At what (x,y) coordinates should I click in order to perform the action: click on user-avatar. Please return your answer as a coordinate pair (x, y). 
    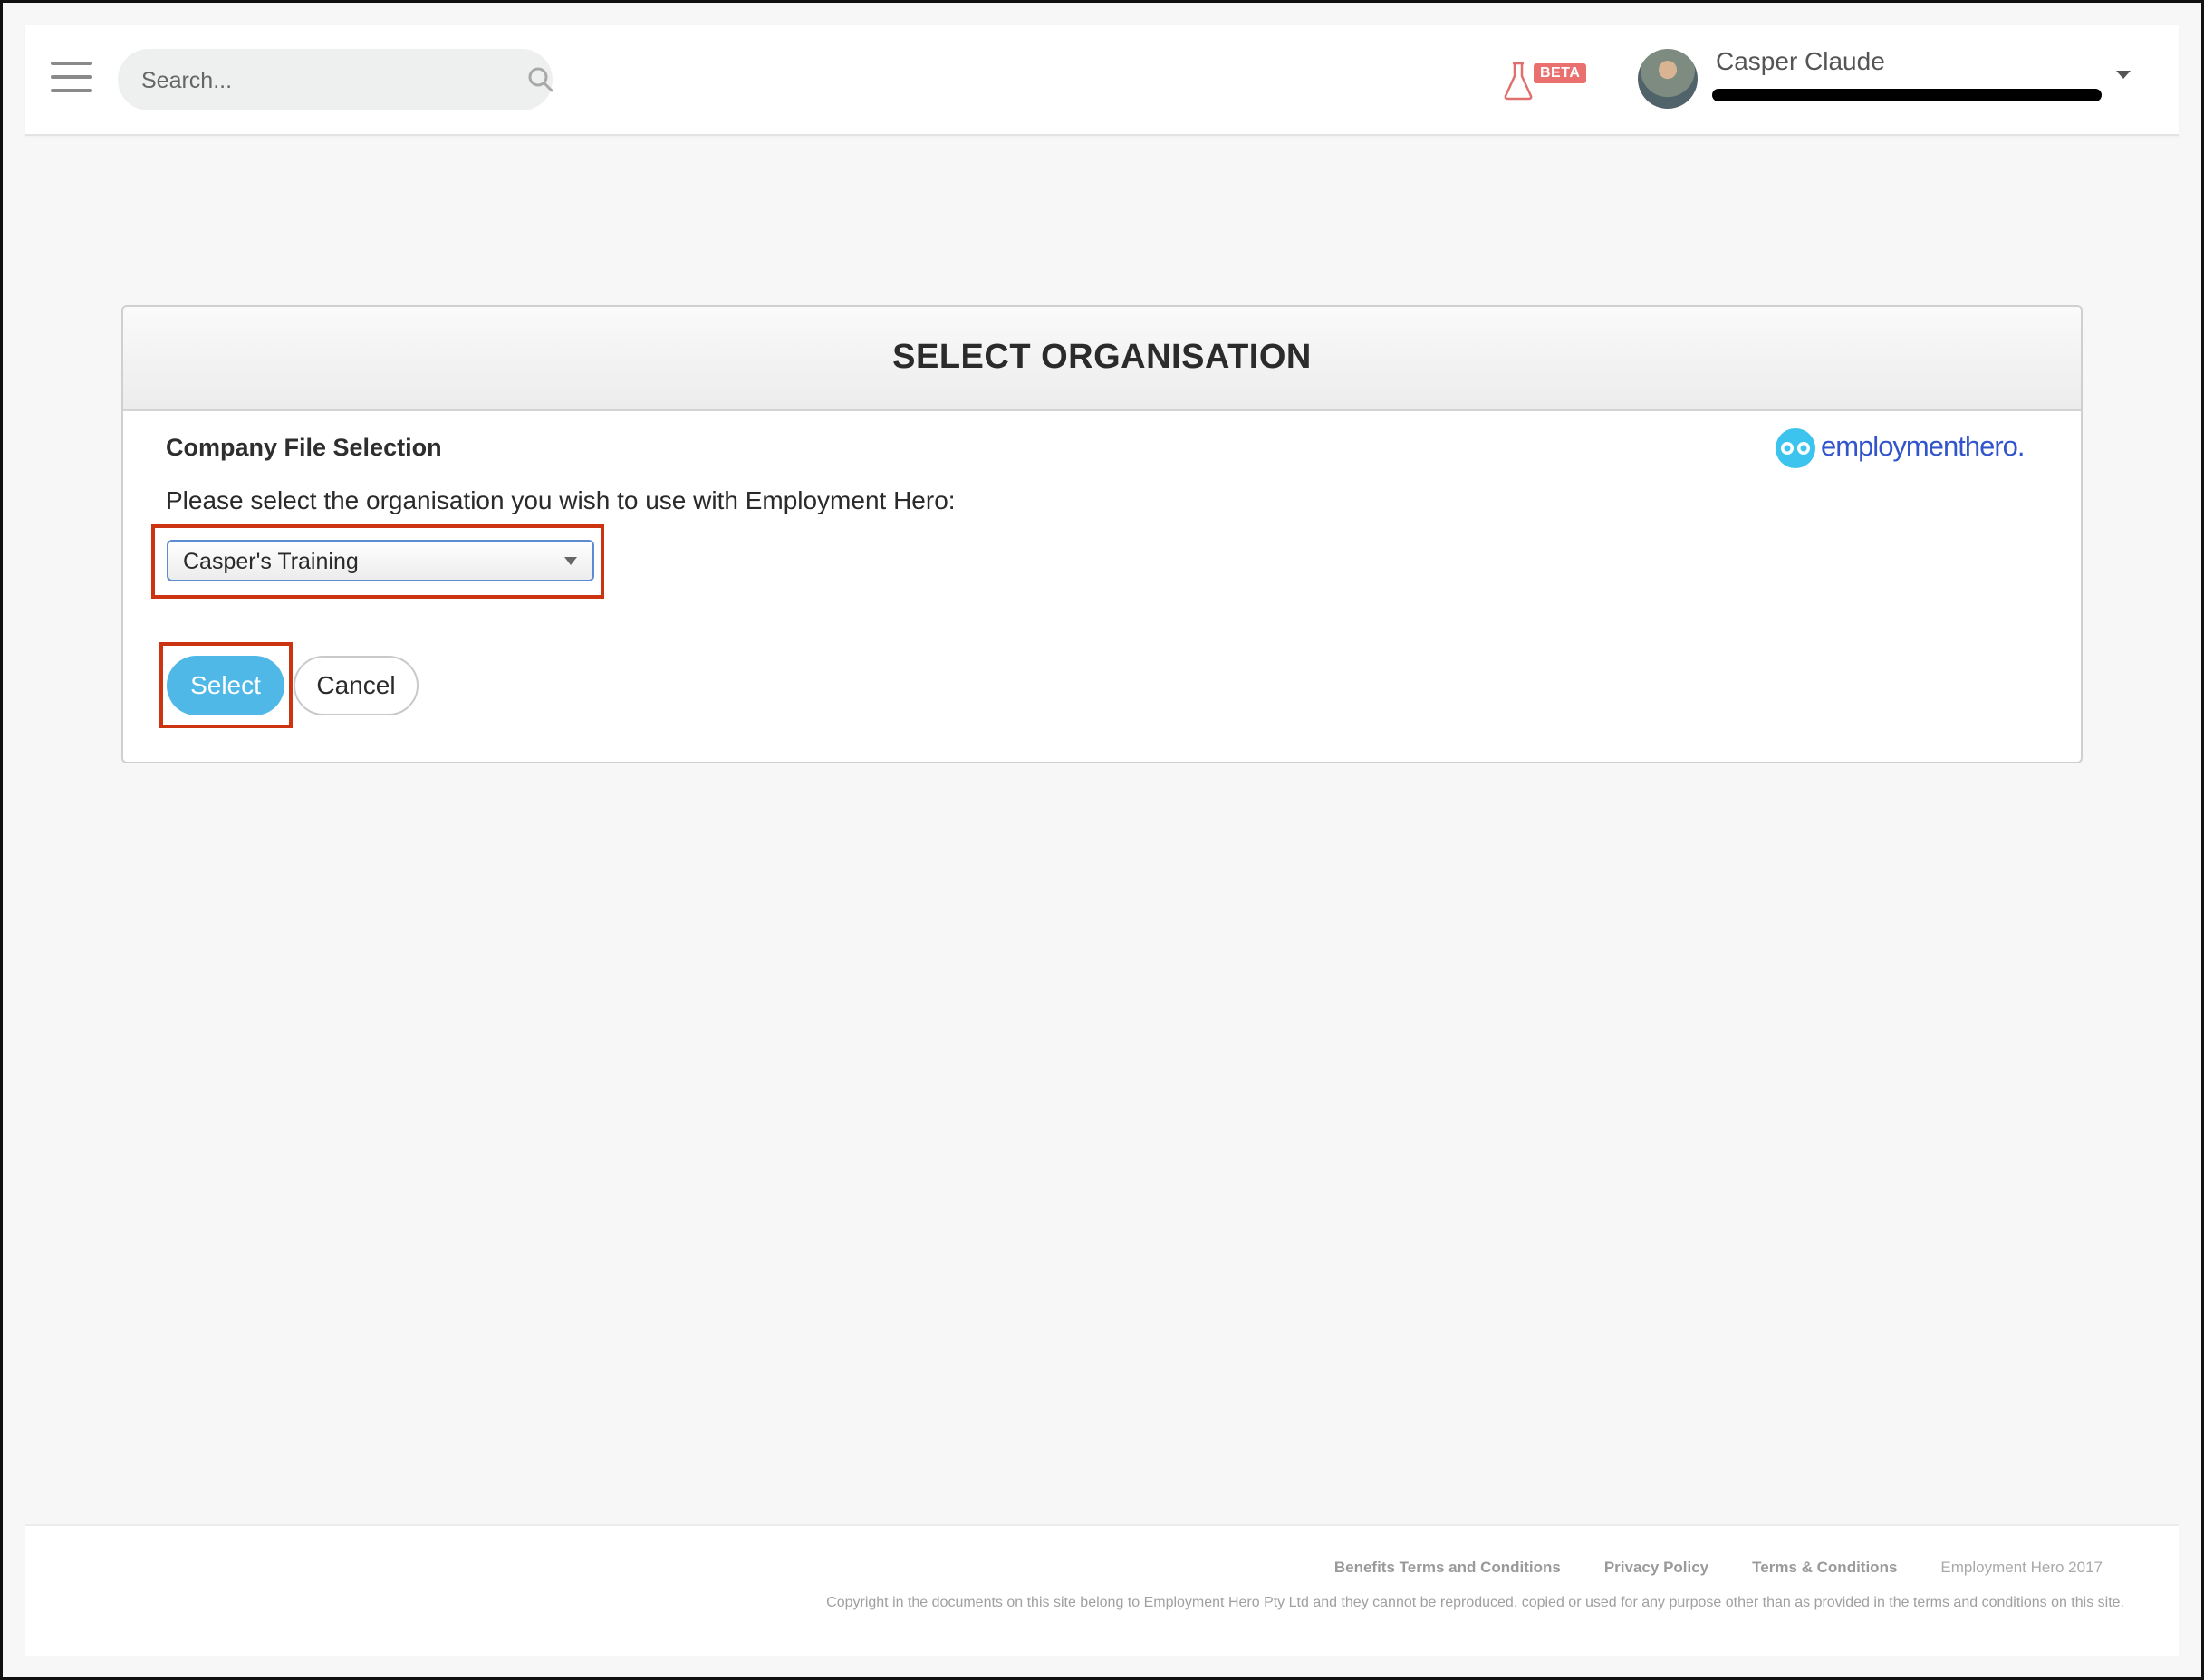
    Looking at the image, I should click on (1668, 79).